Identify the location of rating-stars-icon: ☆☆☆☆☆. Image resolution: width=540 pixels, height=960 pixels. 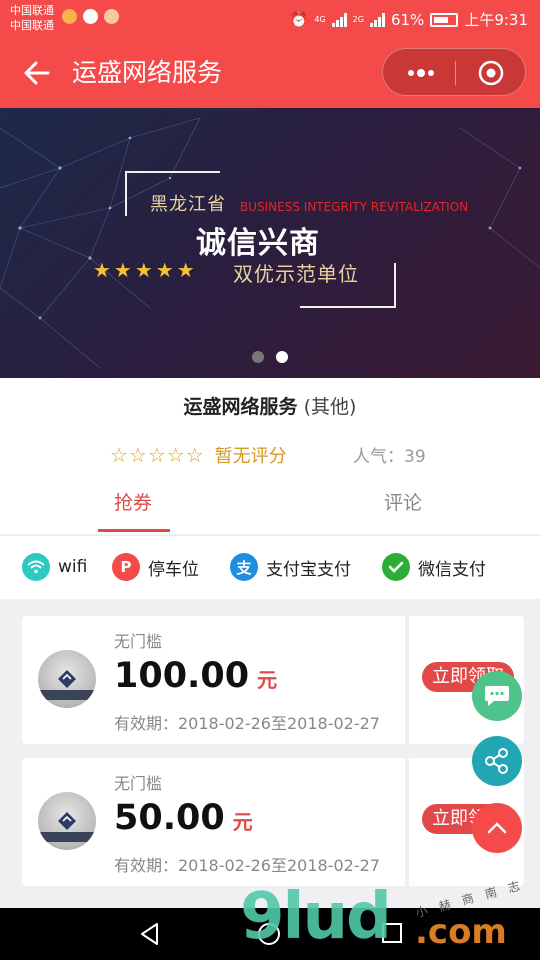
(157, 455).